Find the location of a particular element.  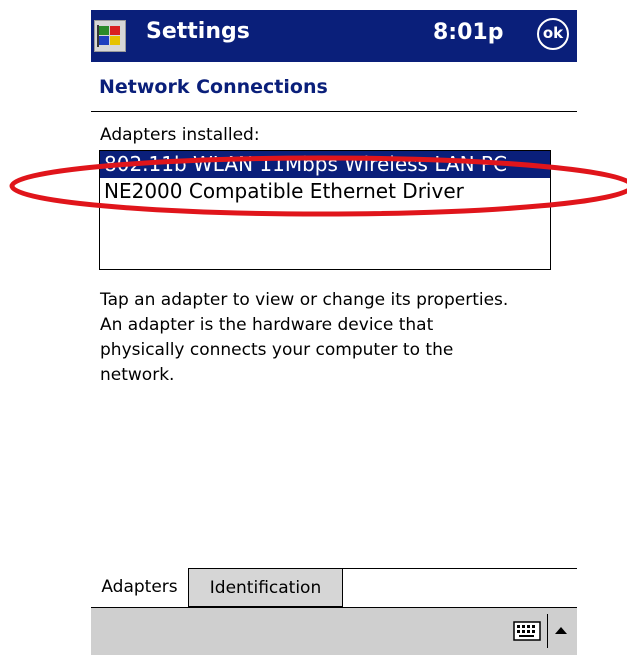

clock: 8:01p is located at coordinates (468, 32).